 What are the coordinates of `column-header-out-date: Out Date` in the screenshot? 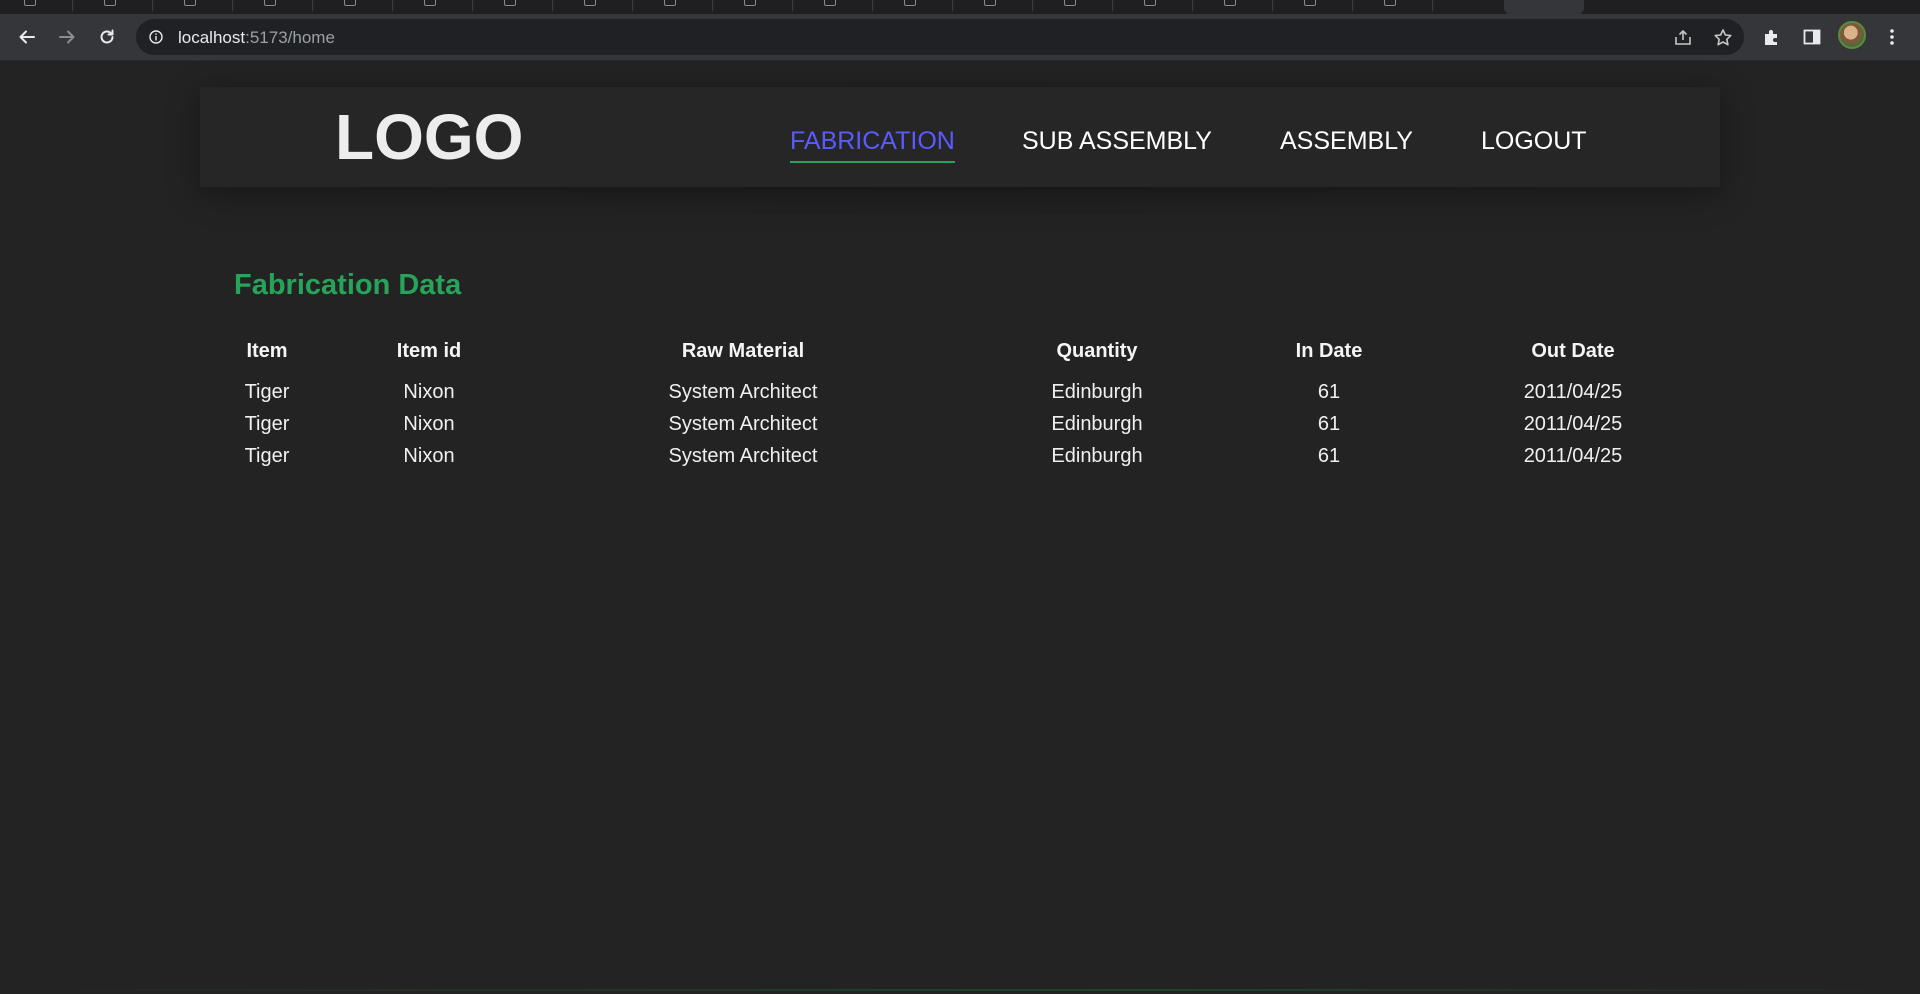 It's located at (1573, 351).